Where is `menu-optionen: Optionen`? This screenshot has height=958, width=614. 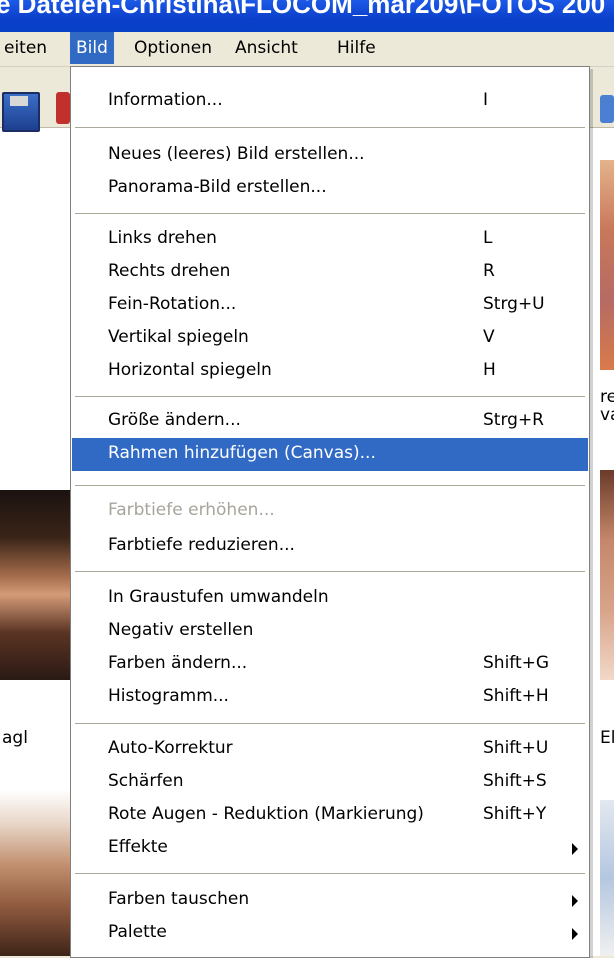 menu-optionen: Optionen is located at coordinates (173, 48).